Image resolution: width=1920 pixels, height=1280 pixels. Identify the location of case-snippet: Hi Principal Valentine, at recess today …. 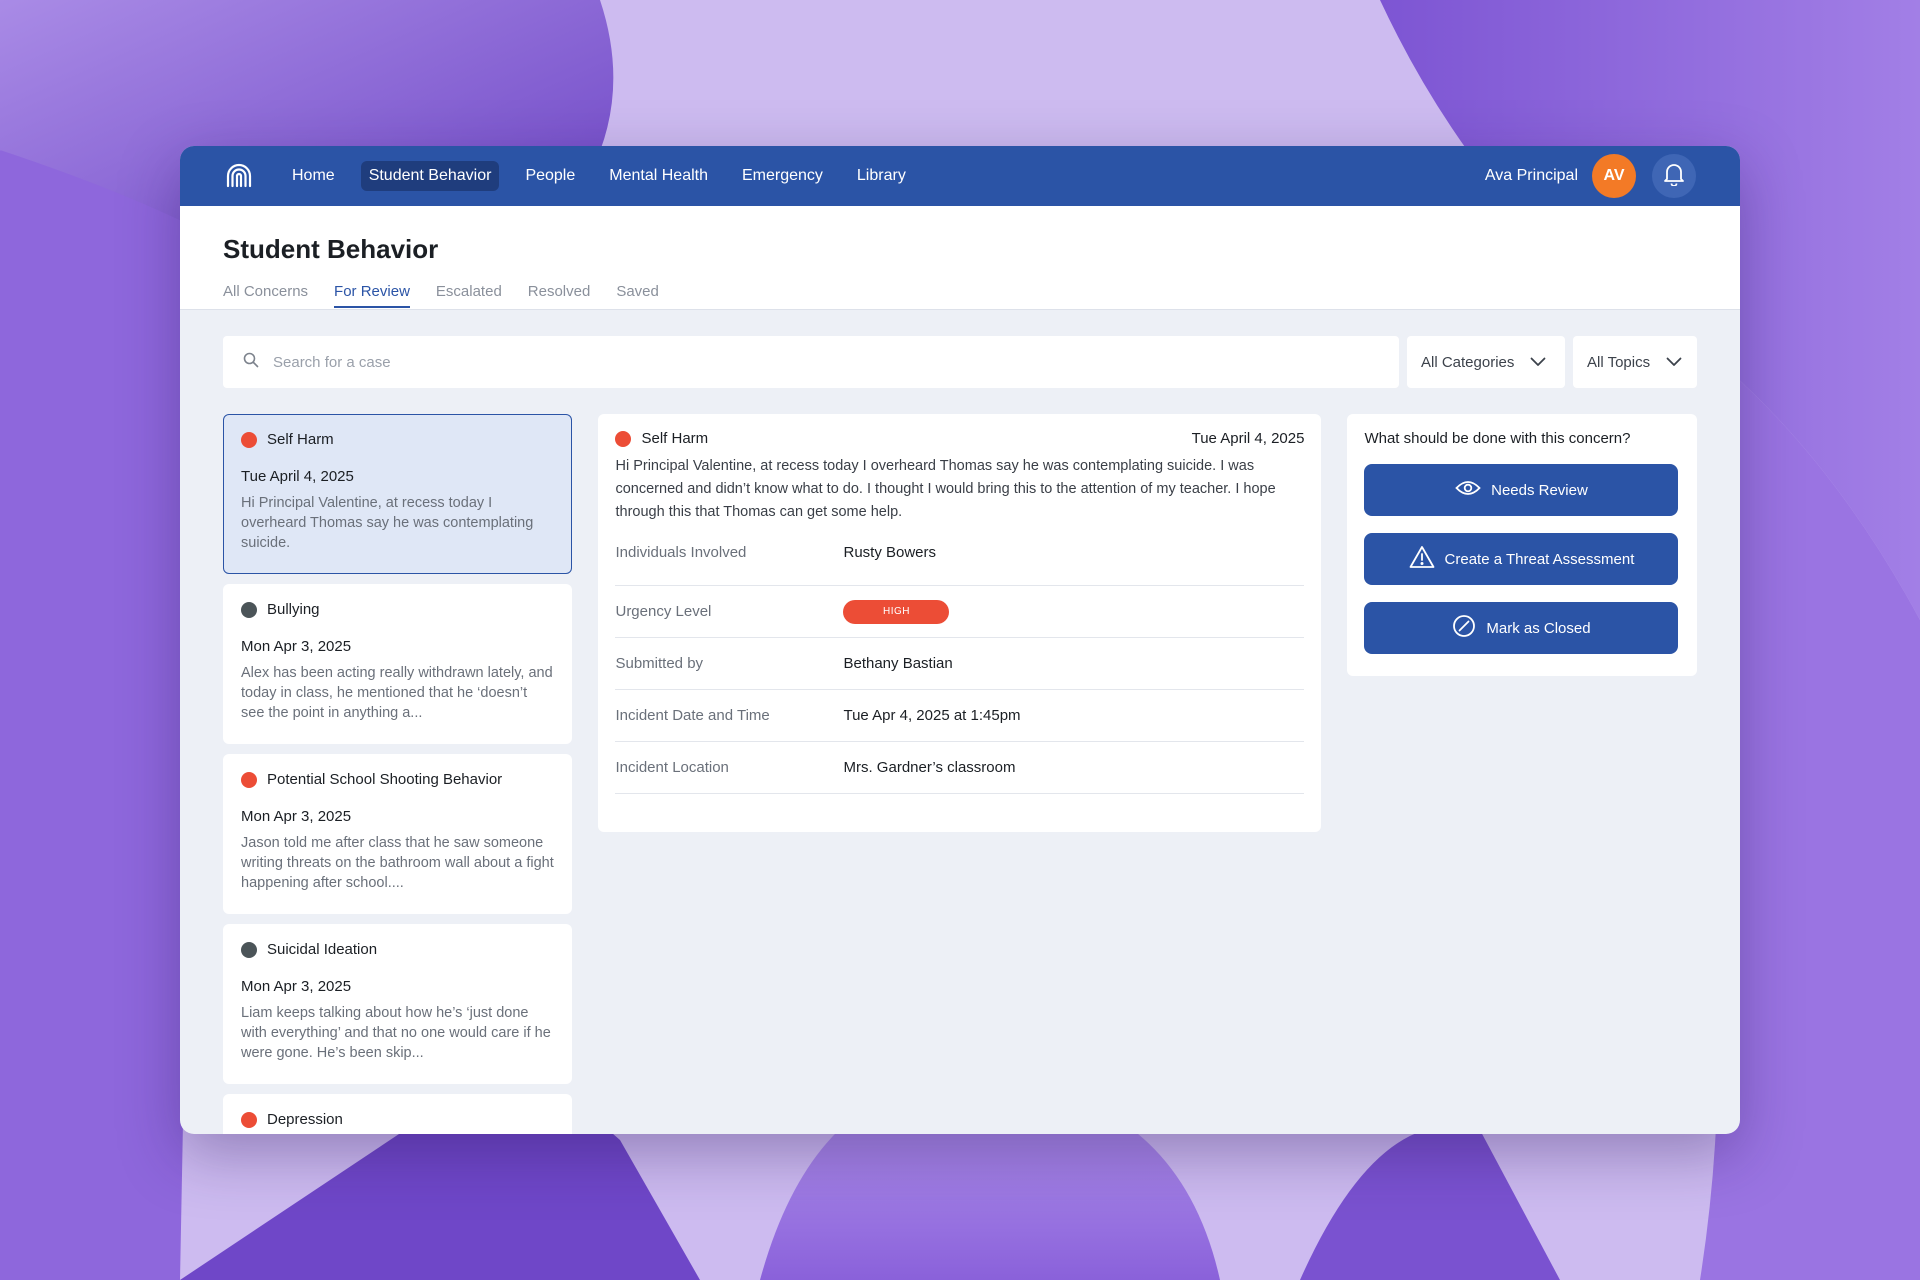
(387, 523).